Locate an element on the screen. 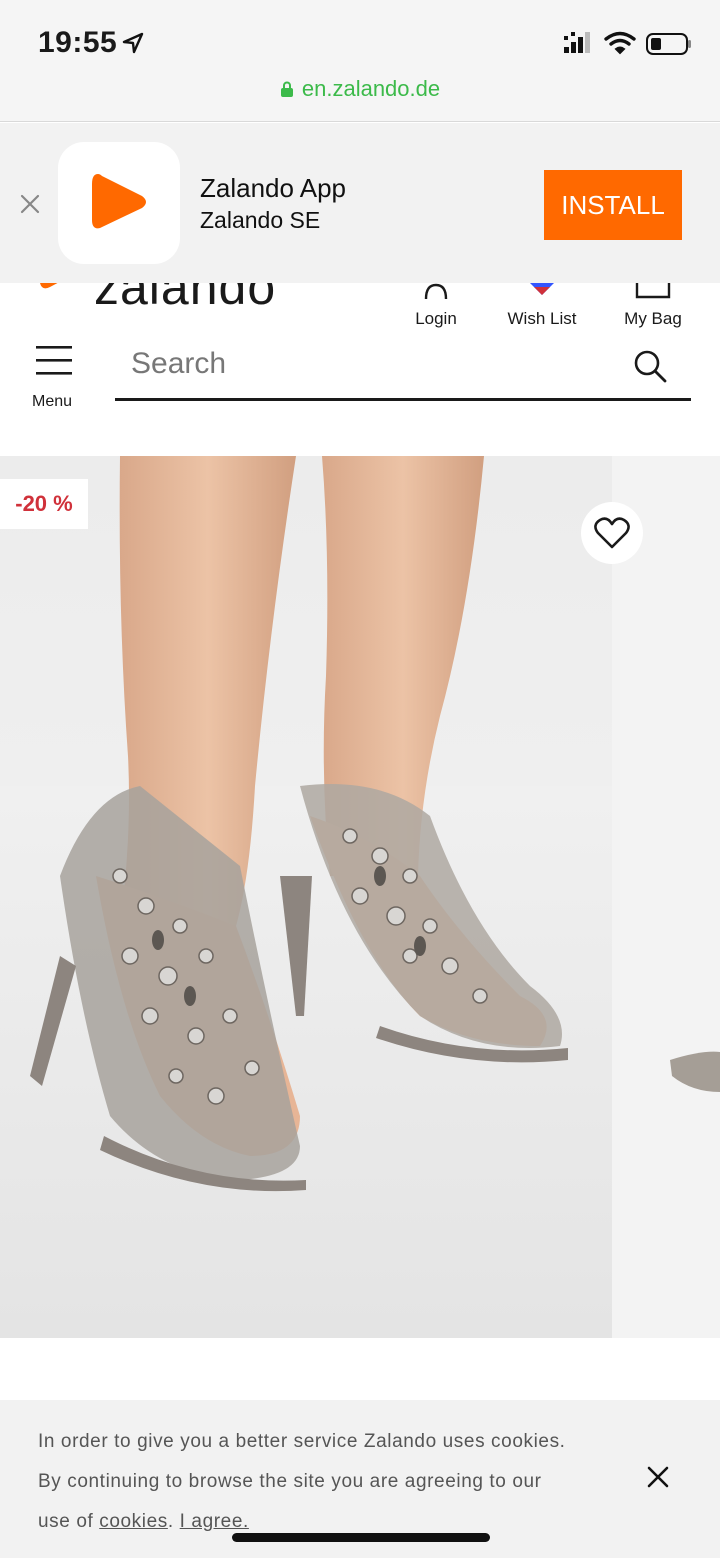 The image size is (720, 1558). wifi-icon is located at coordinates (620, 43).